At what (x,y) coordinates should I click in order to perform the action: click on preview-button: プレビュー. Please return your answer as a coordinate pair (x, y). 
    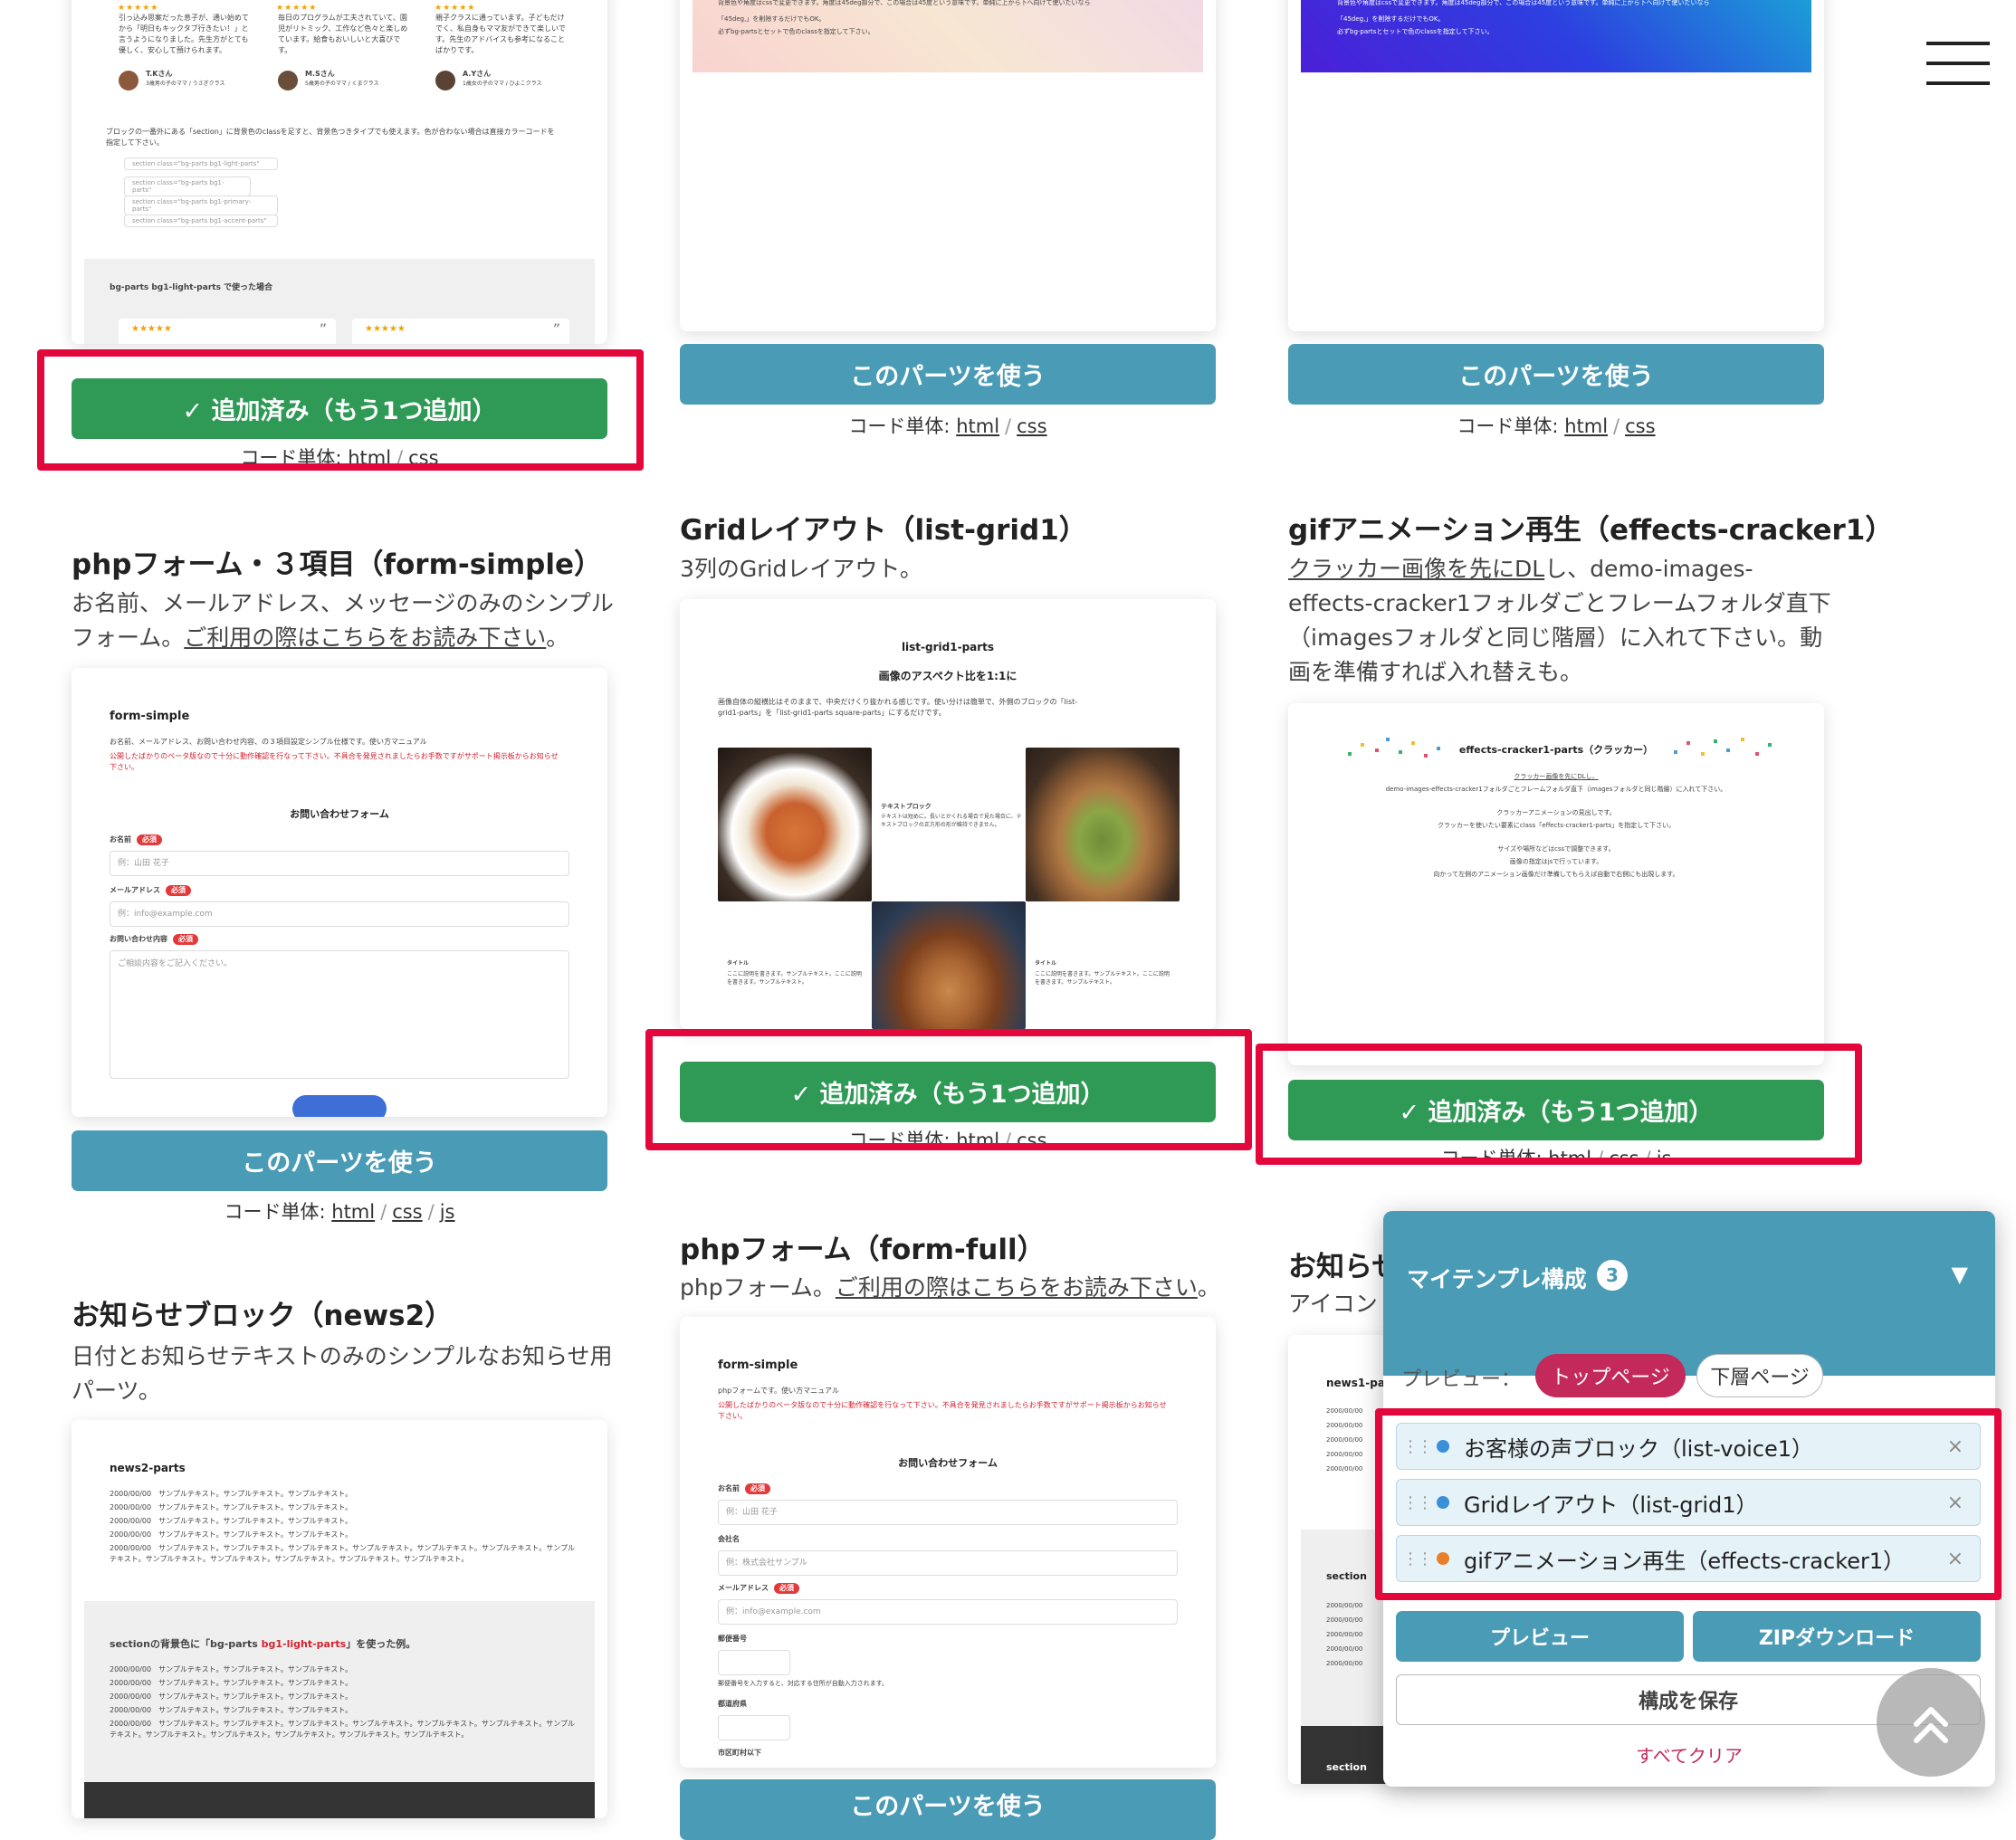
    Looking at the image, I should click on (1540, 1636).